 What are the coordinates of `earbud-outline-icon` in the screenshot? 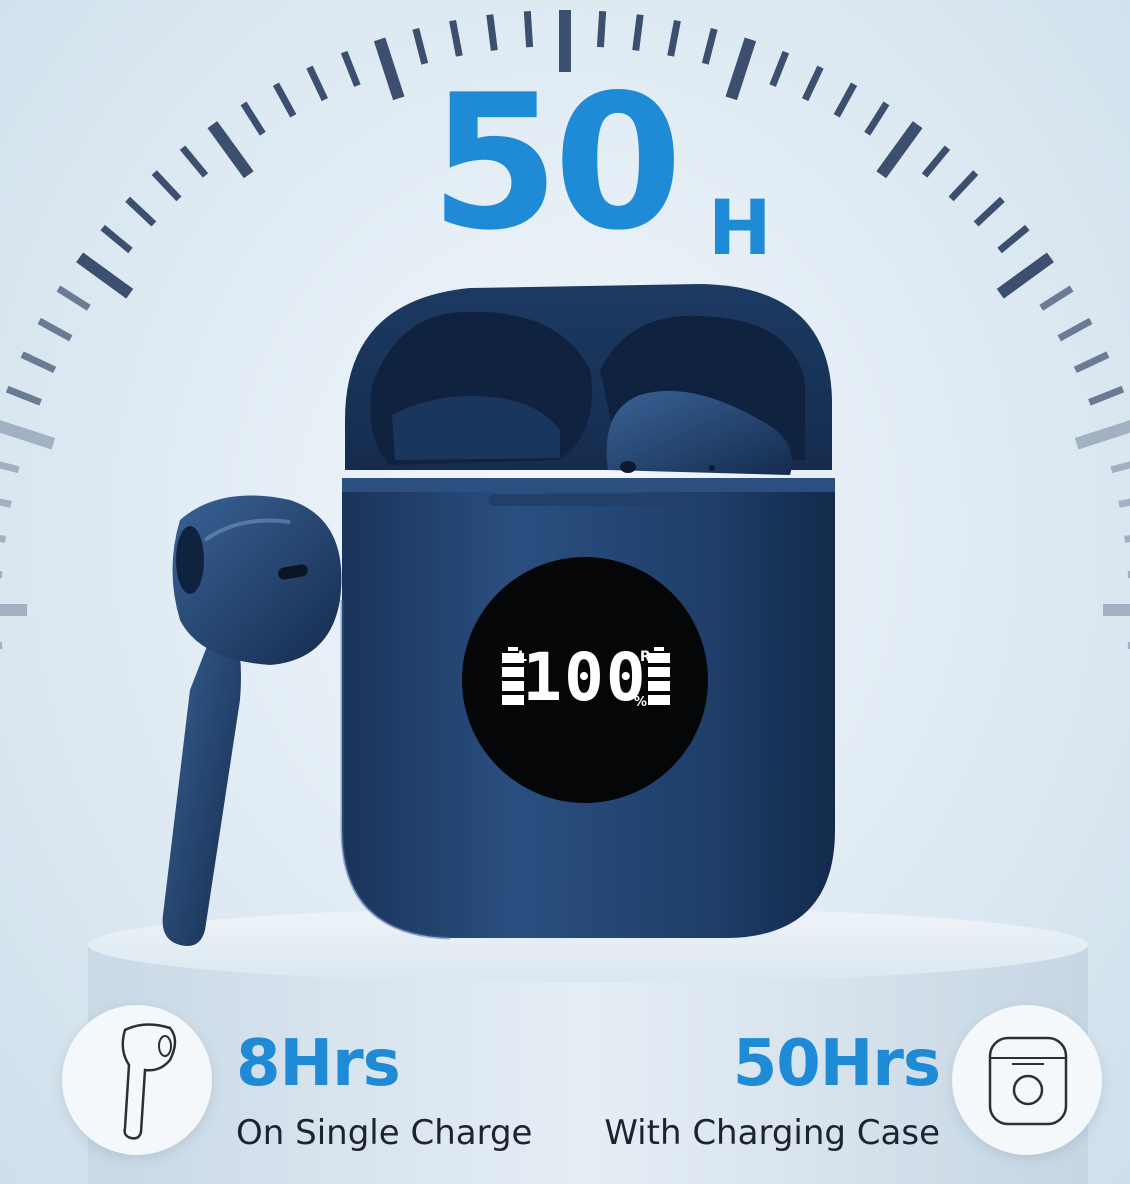 It's located at (149, 1081).